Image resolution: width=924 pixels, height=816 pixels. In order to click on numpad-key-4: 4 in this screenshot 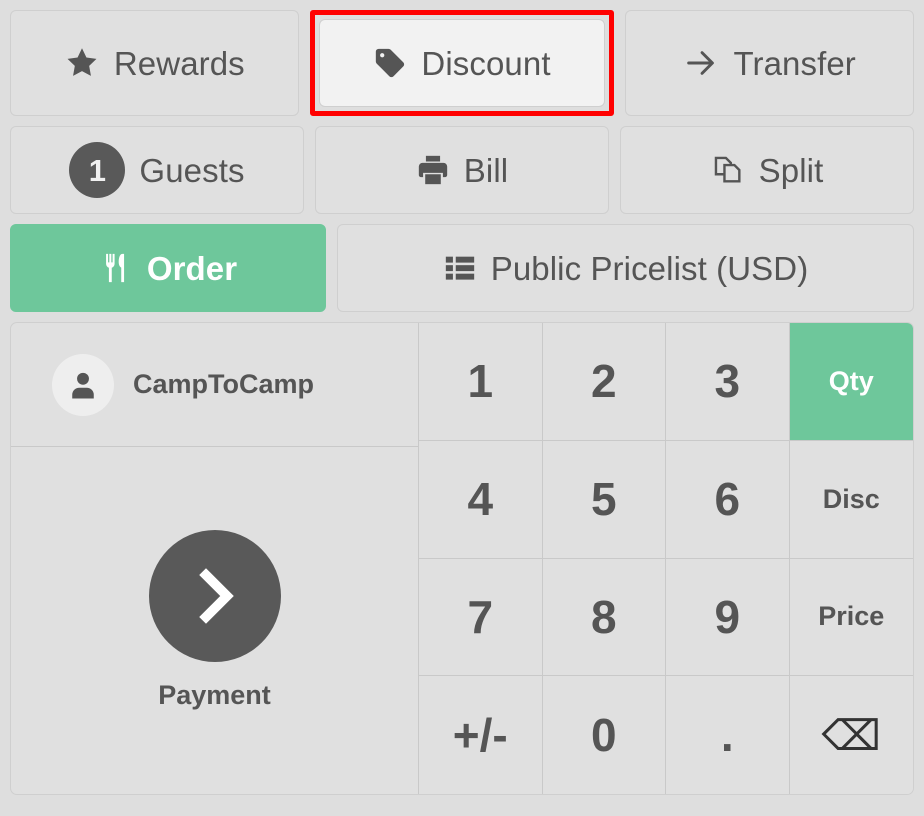, I will do `click(481, 499)`.